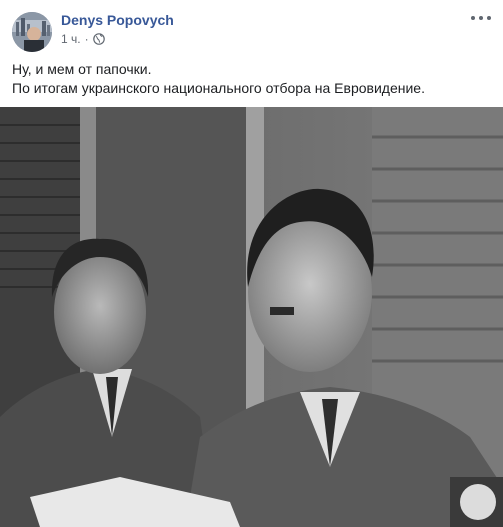  I want to click on post-timestamp: 1 ч., so click(71, 39).